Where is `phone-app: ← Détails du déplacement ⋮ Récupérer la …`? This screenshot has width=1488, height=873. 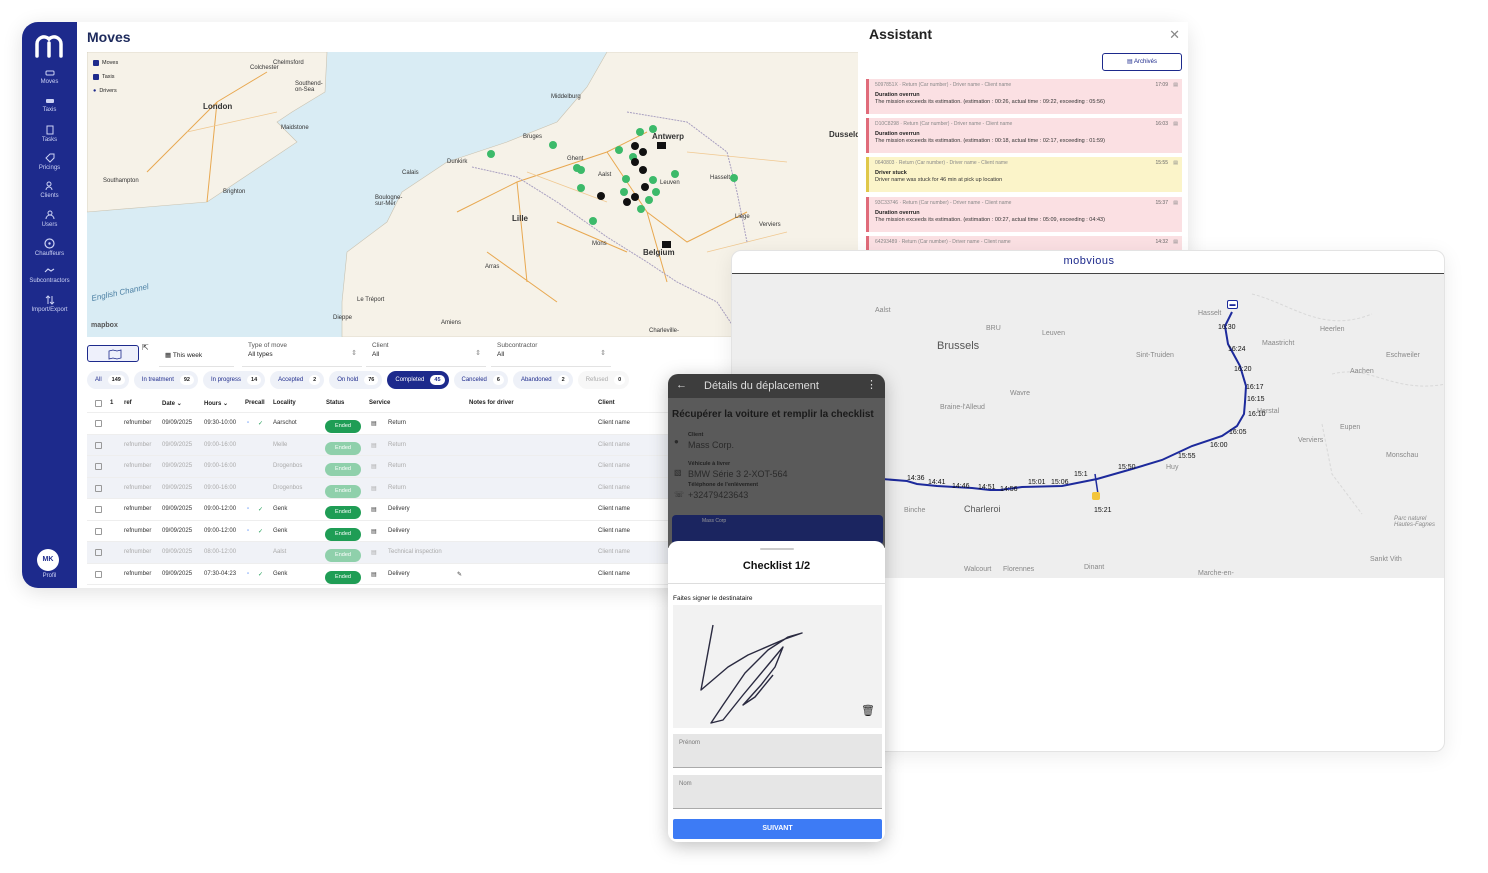
phone-app: ← Détails du déplacement ⋮ Récupérer la … is located at coordinates (776, 608).